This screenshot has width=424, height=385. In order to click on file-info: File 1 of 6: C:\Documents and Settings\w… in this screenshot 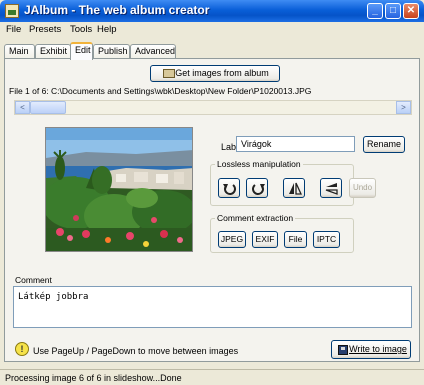, I will do `click(160, 91)`.